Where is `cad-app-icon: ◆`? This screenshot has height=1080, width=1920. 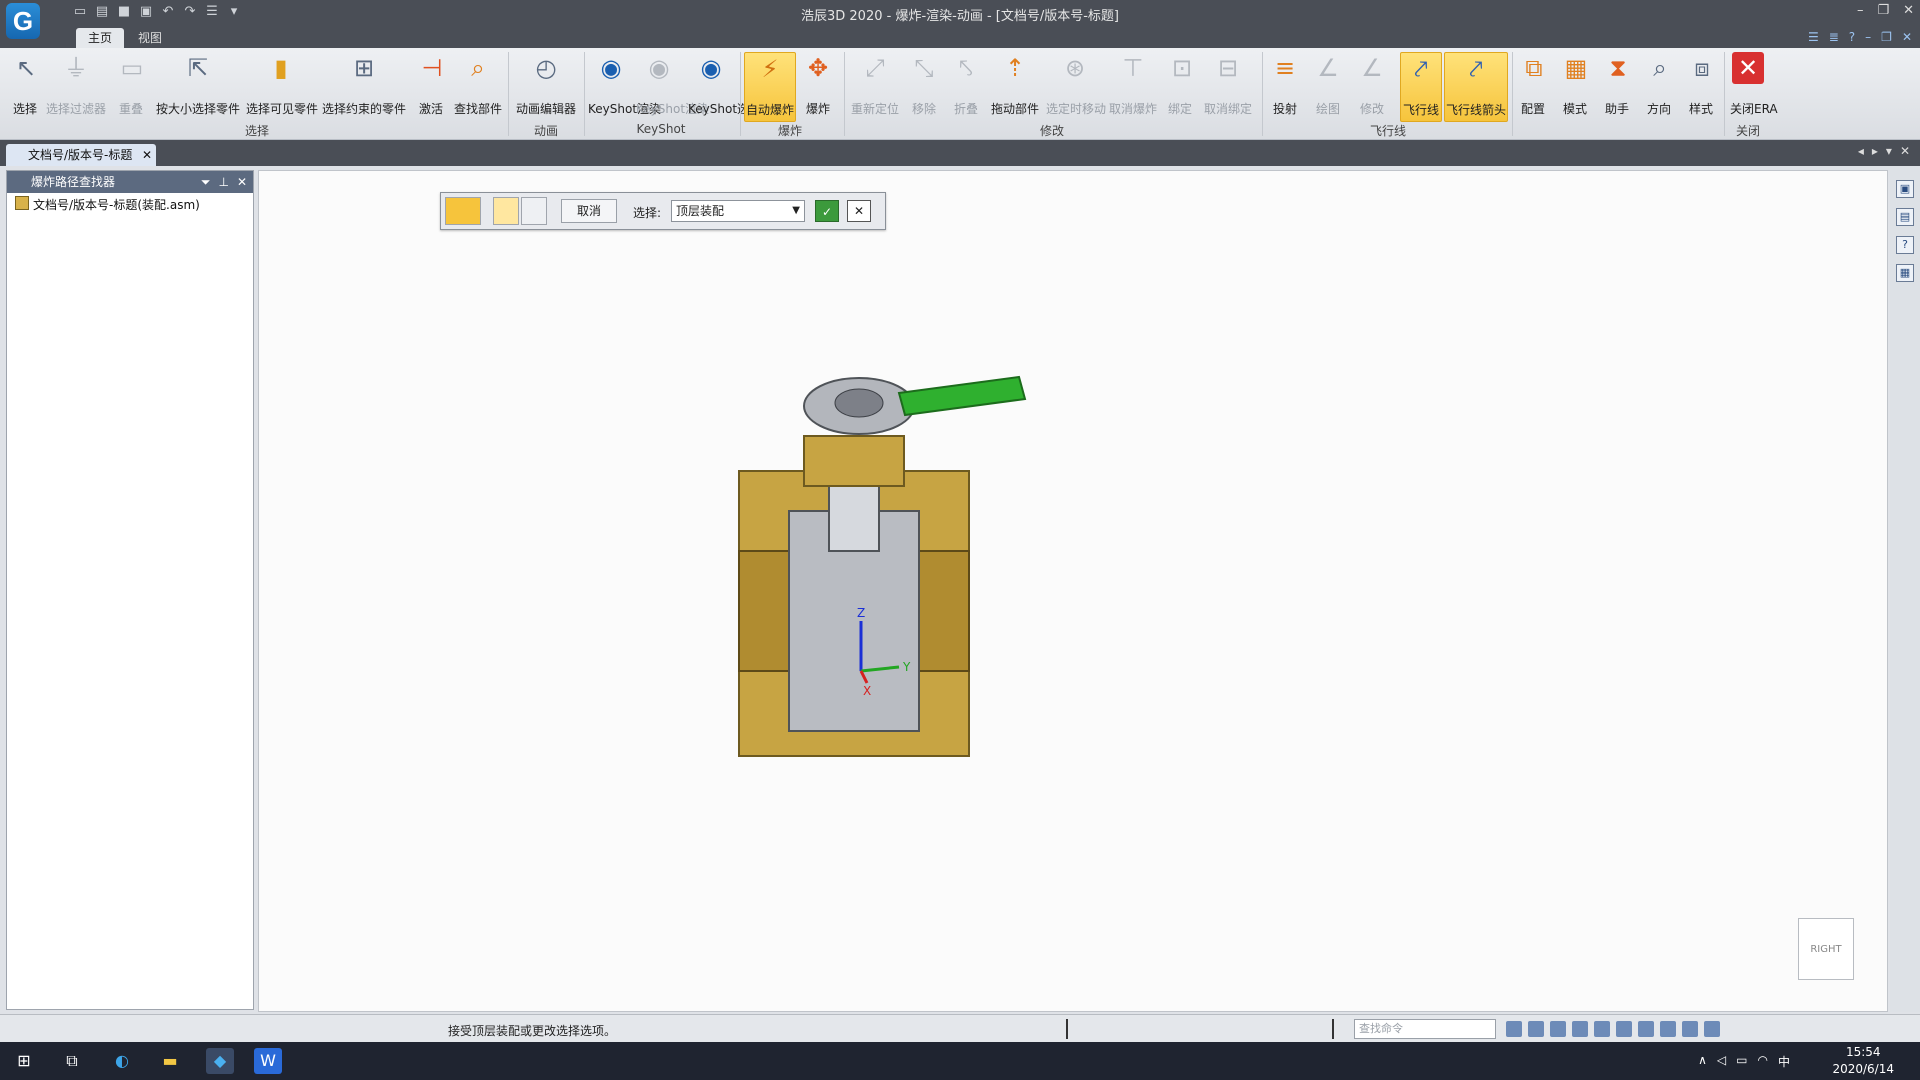
cad-app-icon: ◆ is located at coordinates (220, 1061).